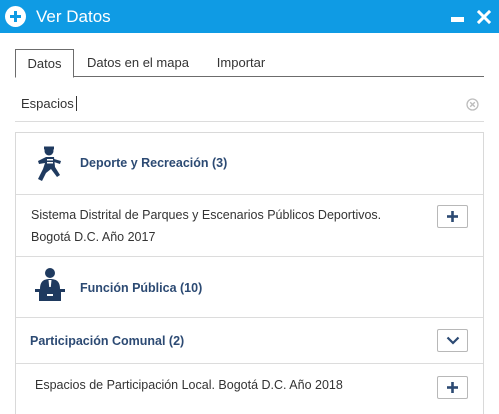 Image resolution: width=499 pixels, height=414 pixels. Describe the element at coordinates (249, 16) in the screenshot. I see `window-titlebar: Ver Datos` at that location.